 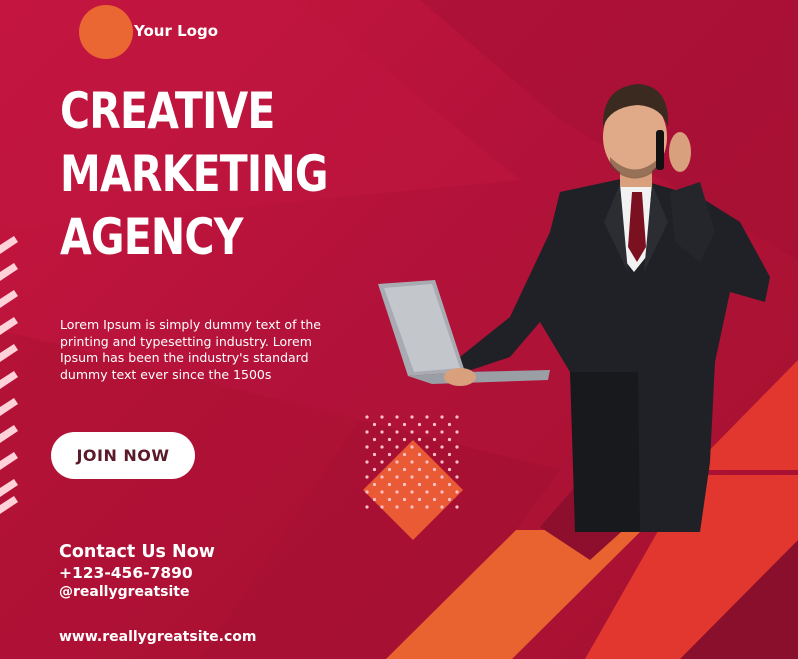 What do you see at coordinates (158, 637) in the screenshot?
I see `contact-website: www.reallygreatsite.com` at bounding box center [158, 637].